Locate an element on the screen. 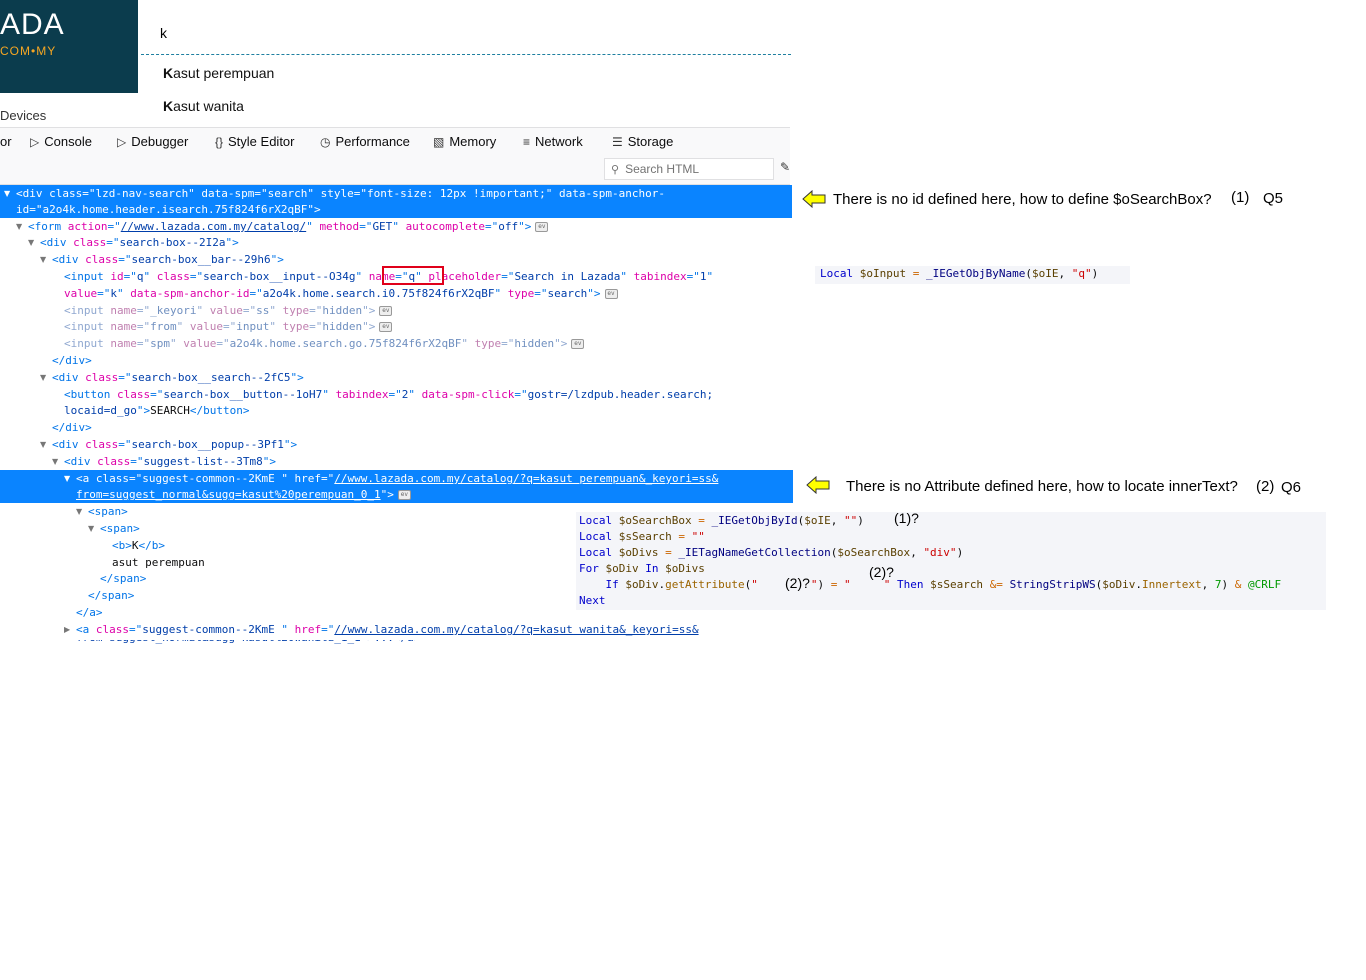 The height and width of the screenshot is (980, 1366). tab-label: Performance is located at coordinates (372, 141).